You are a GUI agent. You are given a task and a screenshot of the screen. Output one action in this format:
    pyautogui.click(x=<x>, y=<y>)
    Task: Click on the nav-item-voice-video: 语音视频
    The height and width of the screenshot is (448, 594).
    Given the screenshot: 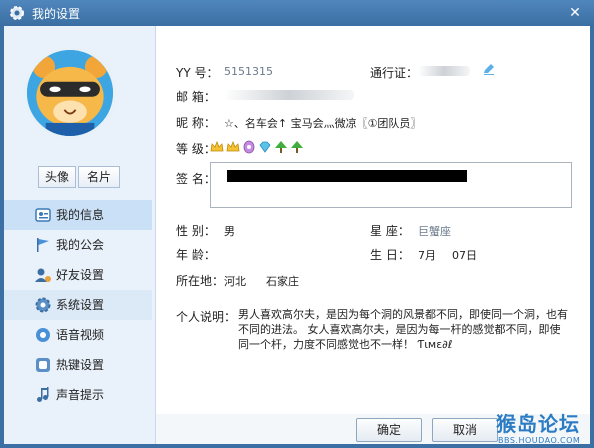 What is the action you would take?
    pyautogui.click(x=78, y=335)
    